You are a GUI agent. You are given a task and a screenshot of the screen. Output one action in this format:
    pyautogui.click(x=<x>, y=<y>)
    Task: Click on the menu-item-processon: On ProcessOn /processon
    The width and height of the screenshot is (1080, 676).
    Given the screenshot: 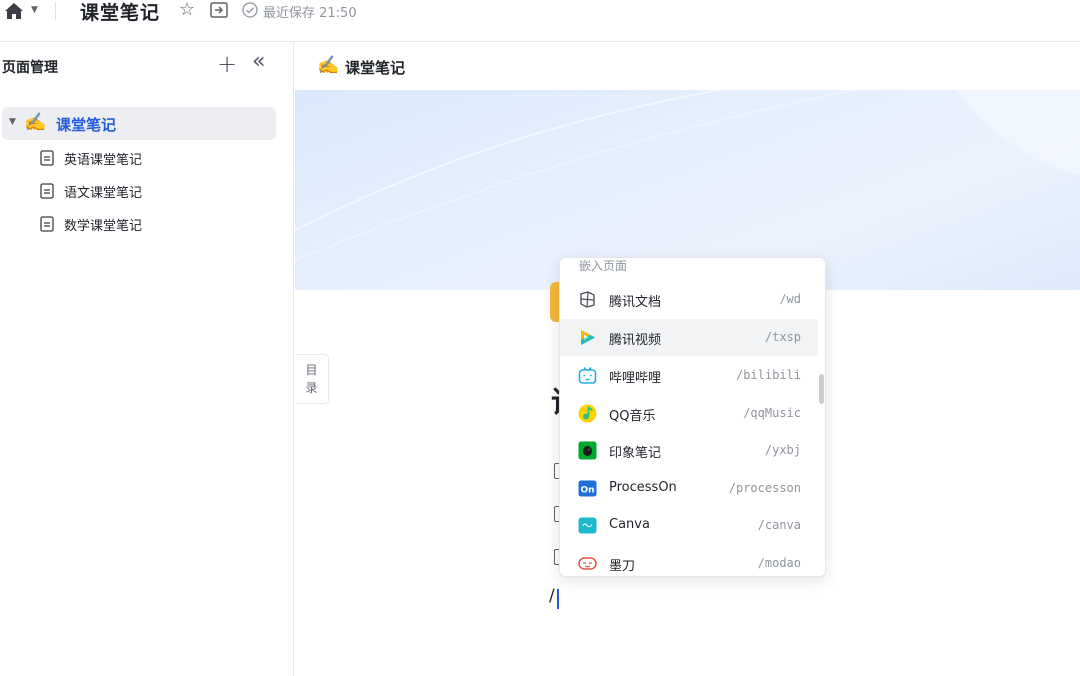 What is the action you would take?
    pyautogui.click(x=689, y=488)
    